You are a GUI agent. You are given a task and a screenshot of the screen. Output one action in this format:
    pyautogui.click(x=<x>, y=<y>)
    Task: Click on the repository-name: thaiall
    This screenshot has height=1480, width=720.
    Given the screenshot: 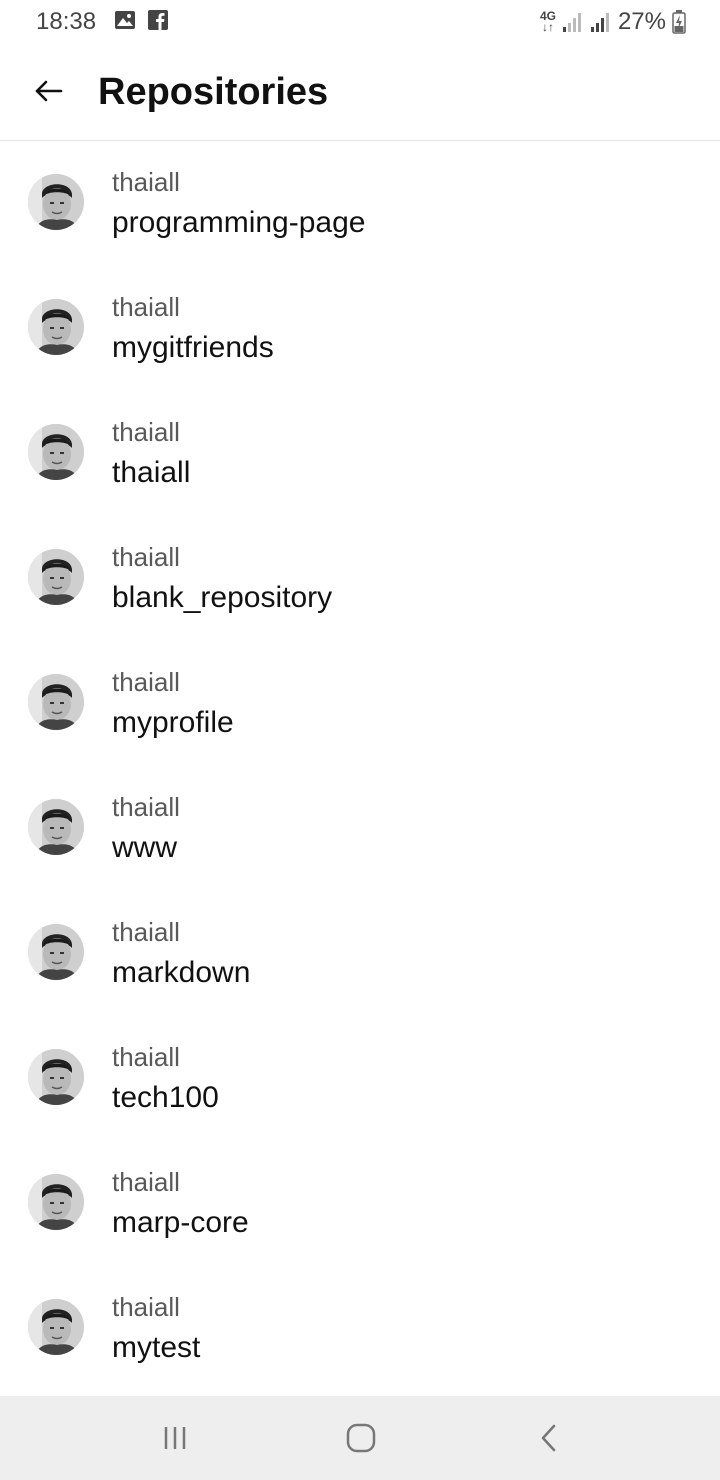 What is the action you would take?
    pyautogui.click(x=151, y=472)
    